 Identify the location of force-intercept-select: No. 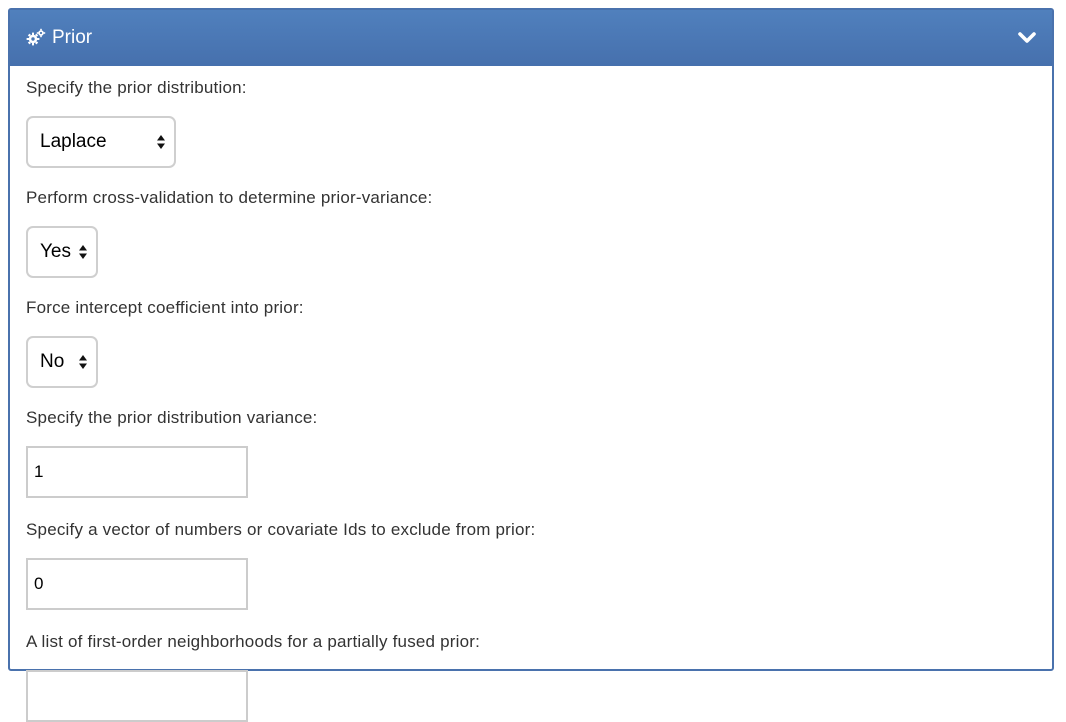
(62, 362).